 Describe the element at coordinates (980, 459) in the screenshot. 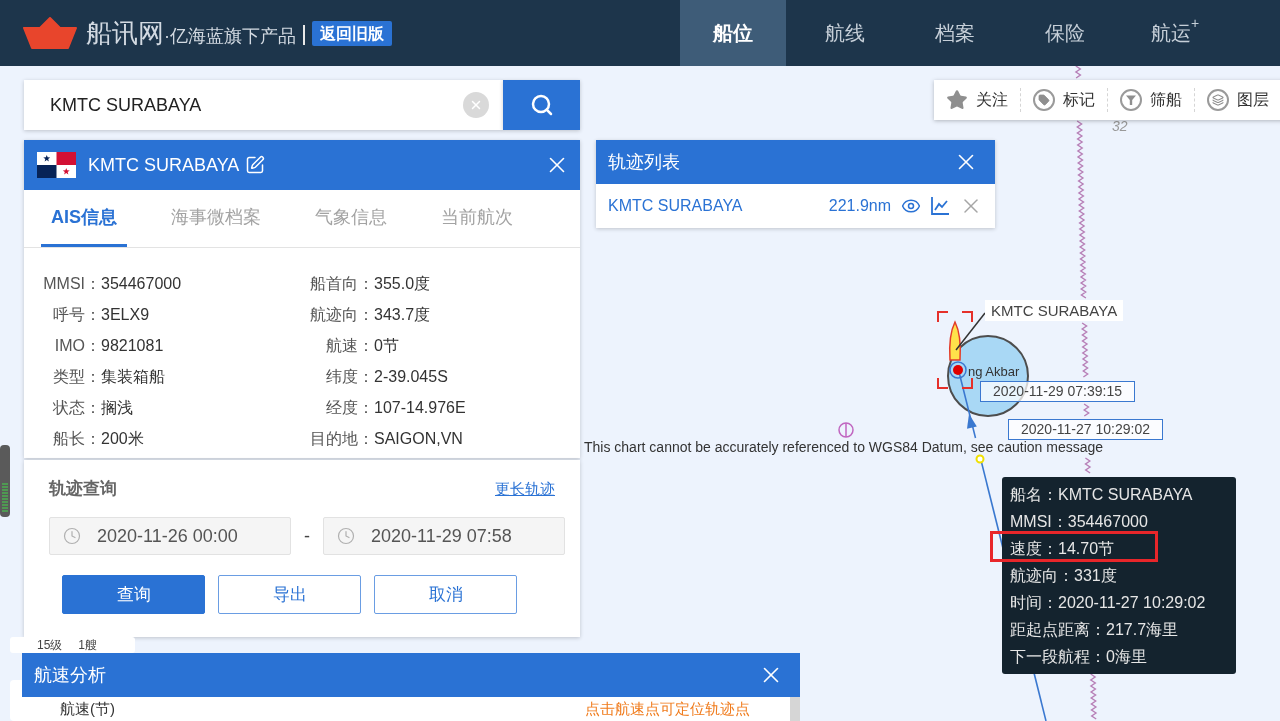

I see `track-point-icon` at that location.